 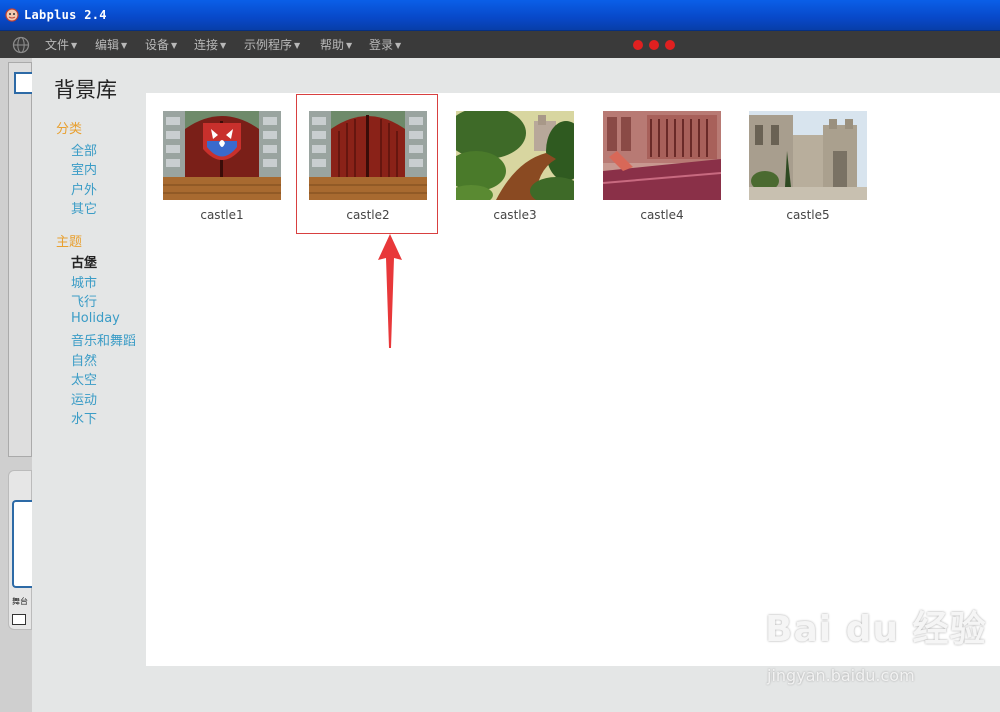 I want to click on watermark-brand: Bai du 经验, so click(x=876, y=629).